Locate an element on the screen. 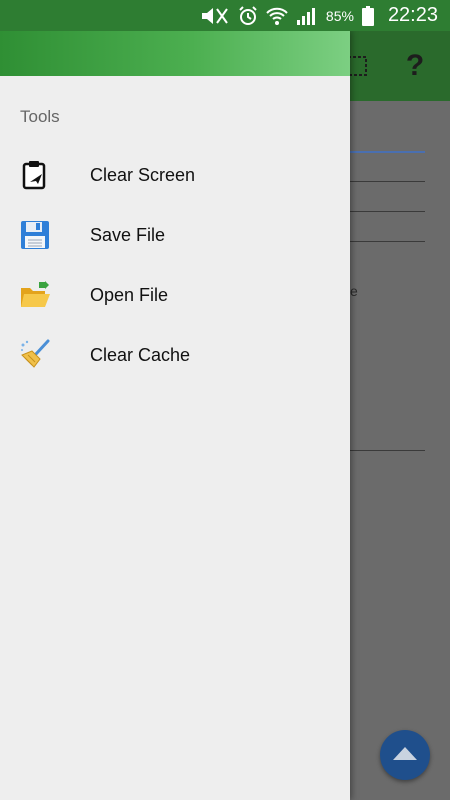 The image size is (450, 800). menu-item-clear-screen: Clear Screen is located at coordinates (175, 175).